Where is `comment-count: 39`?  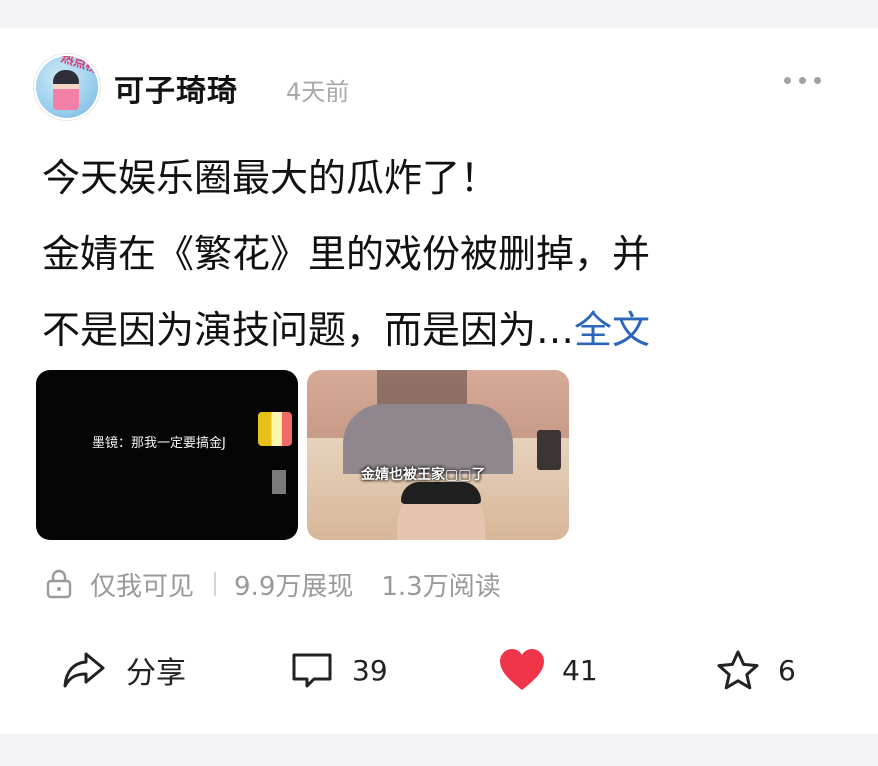
comment-count: 39 is located at coordinates (370, 670).